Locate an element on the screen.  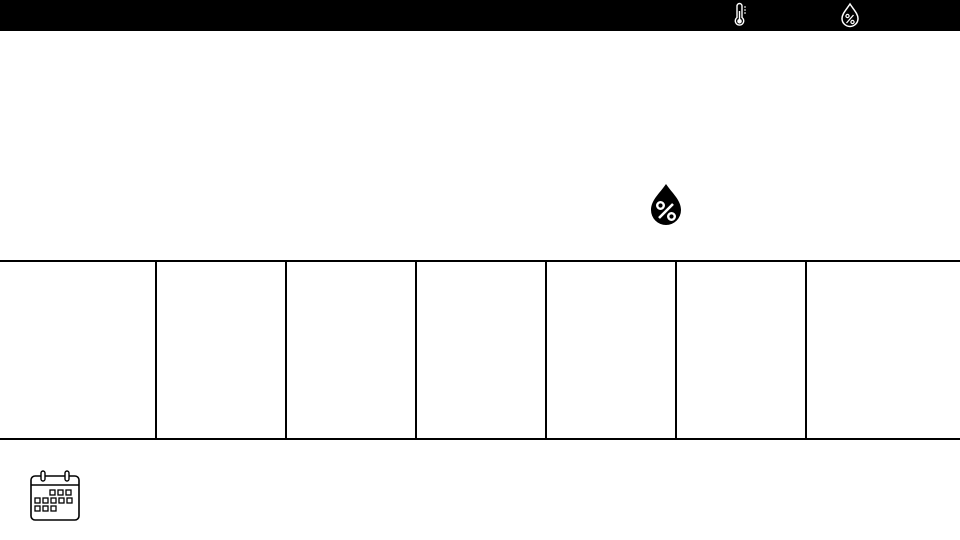
thermometer-icon is located at coordinates (739, 15).